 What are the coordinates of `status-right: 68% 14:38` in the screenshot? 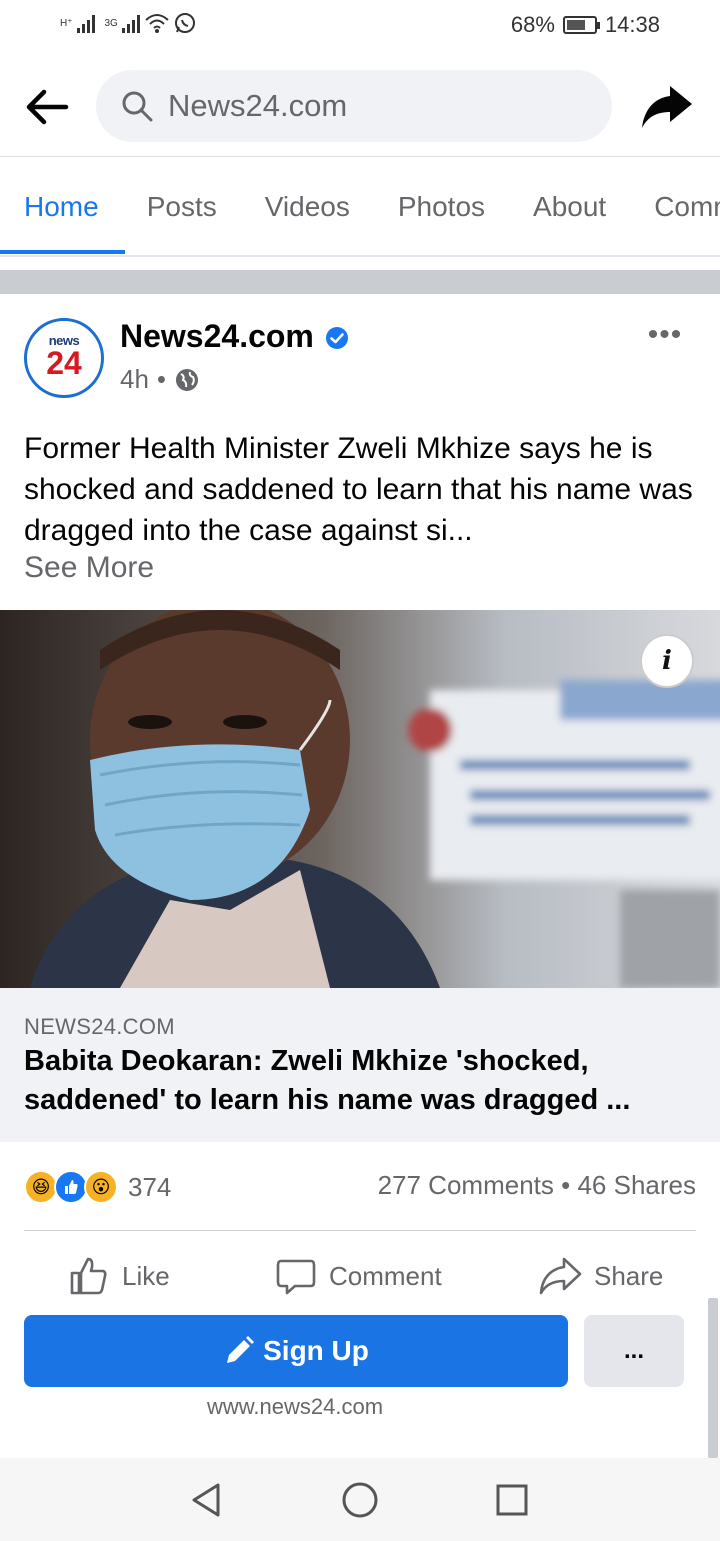 It's located at (585, 25).